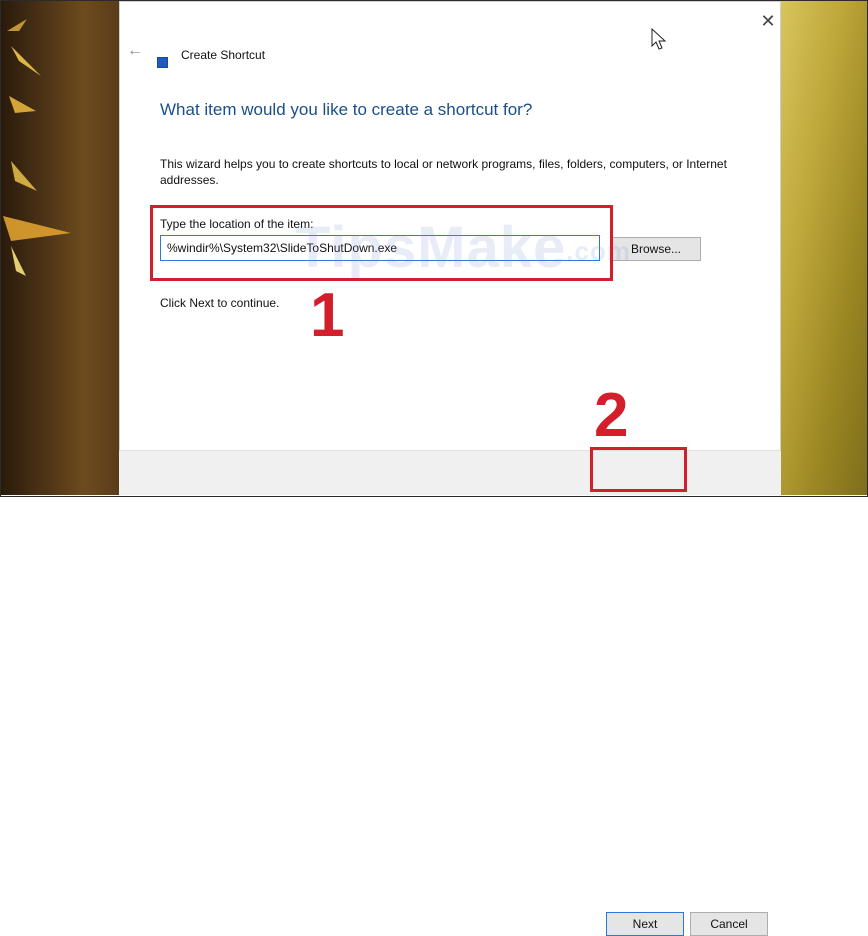 Image resolution: width=868 pixels, height=936 pixels. I want to click on shortcut-icon, so click(162, 62).